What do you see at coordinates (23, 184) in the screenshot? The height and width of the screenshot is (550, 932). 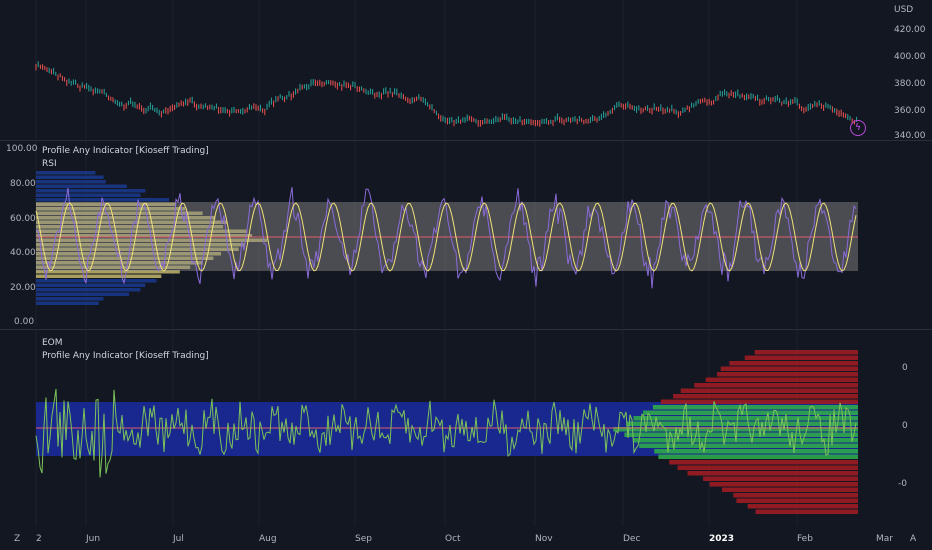 I see `rsi-tick: 80.00` at bounding box center [23, 184].